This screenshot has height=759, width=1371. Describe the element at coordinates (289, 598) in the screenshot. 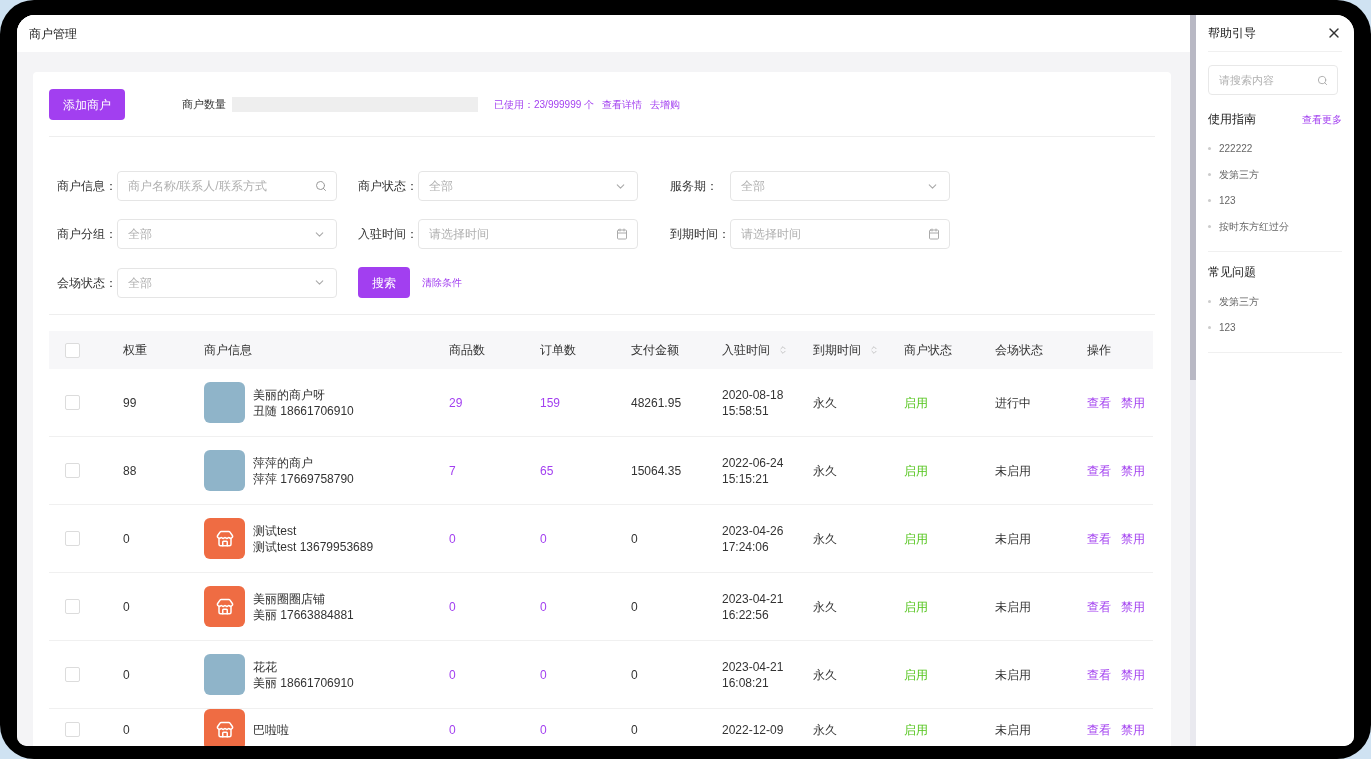

I see `merchant-name: 美丽圈圈店铺` at that location.